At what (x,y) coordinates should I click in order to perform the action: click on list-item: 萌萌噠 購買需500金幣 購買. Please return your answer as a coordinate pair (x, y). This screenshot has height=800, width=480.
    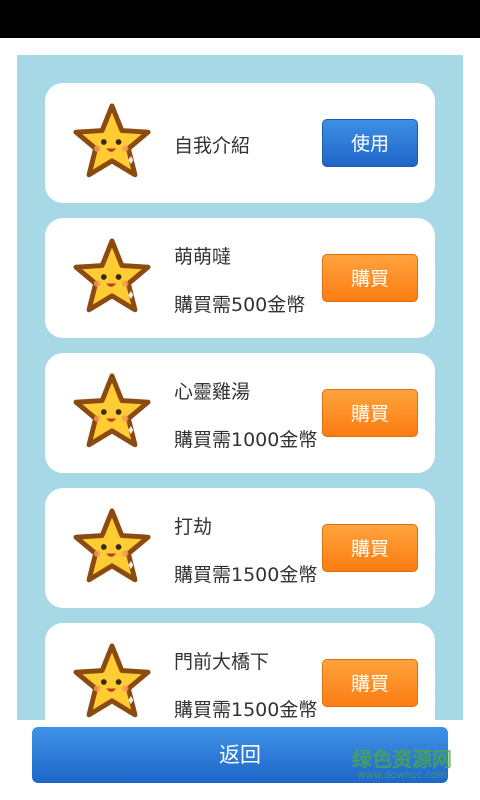
    Looking at the image, I should click on (240, 278).